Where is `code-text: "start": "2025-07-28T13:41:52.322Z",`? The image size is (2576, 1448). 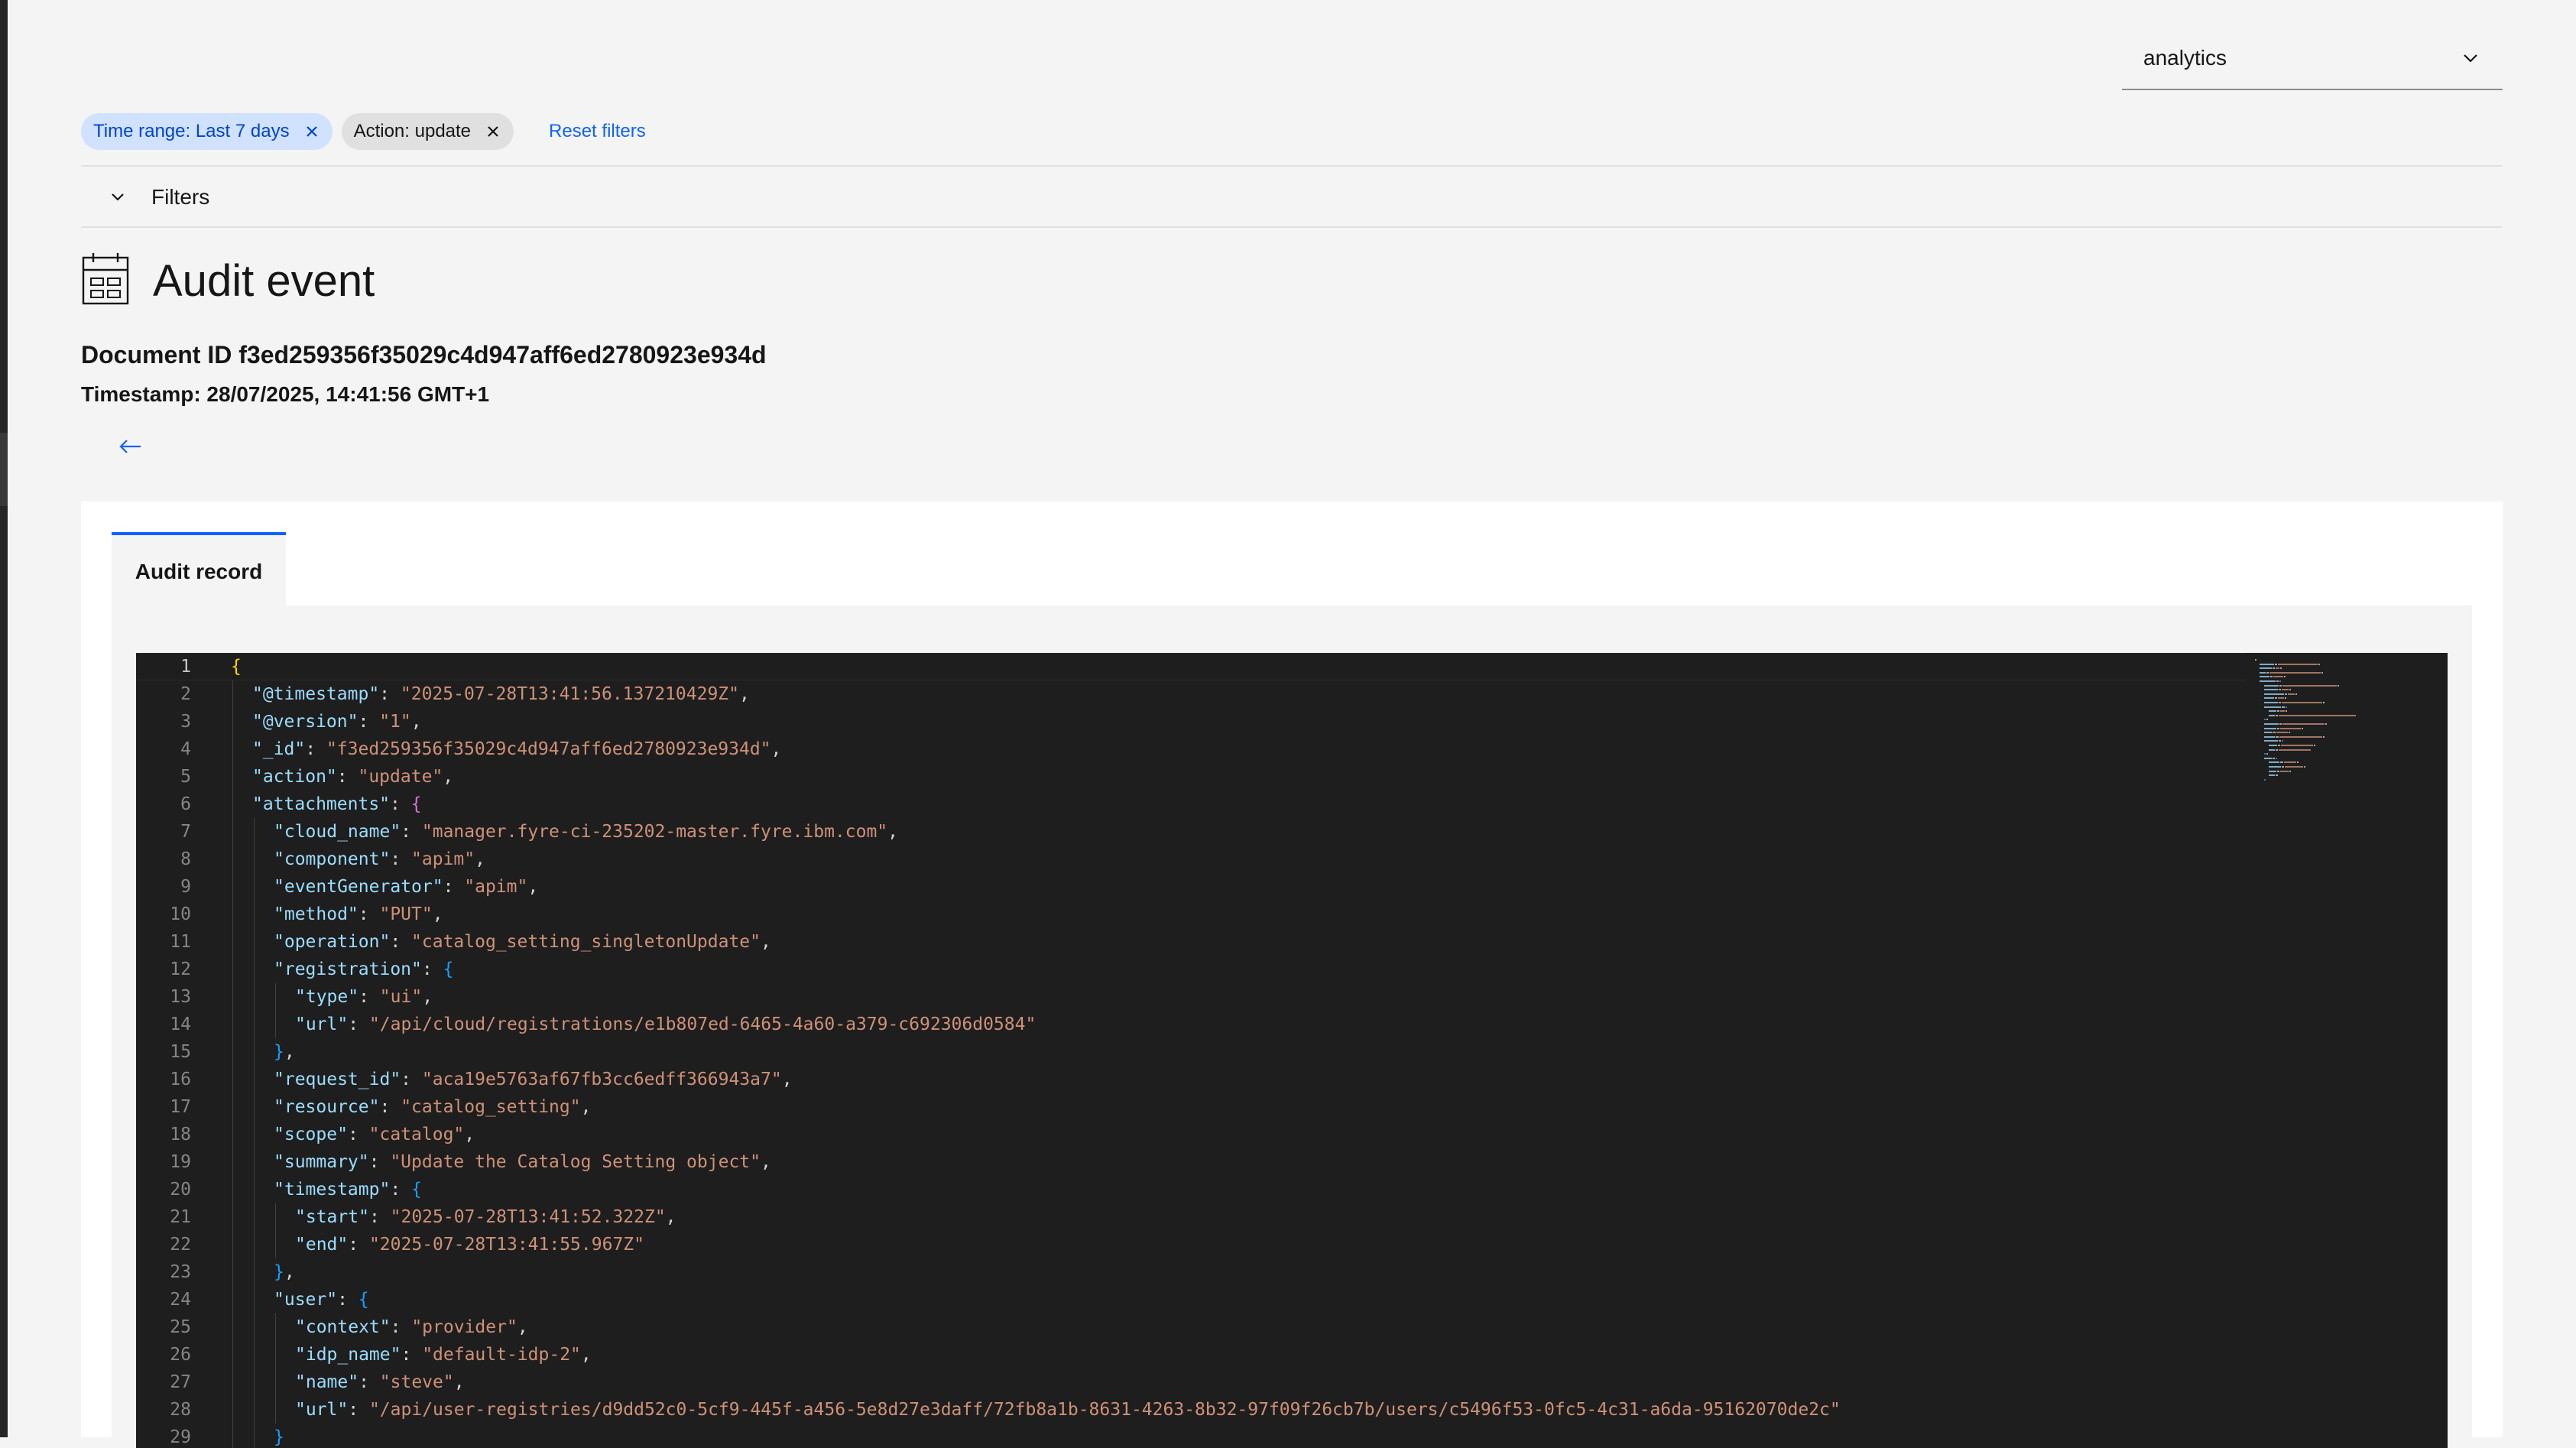
code-text: "start": "2025-07-28T13:41:52.322Z", is located at coordinates (485, 1217).